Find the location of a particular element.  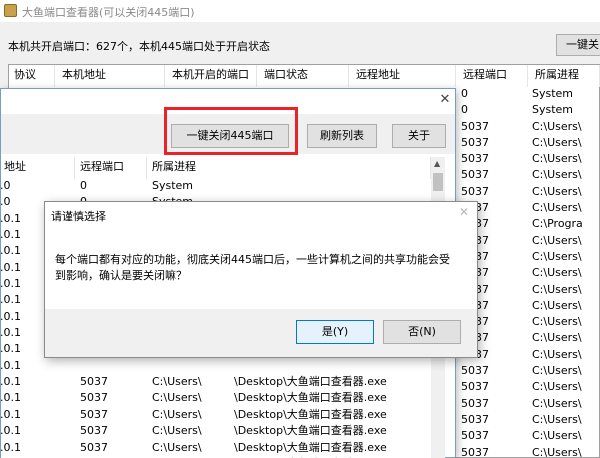

about-button: 关于 is located at coordinates (419, 136).